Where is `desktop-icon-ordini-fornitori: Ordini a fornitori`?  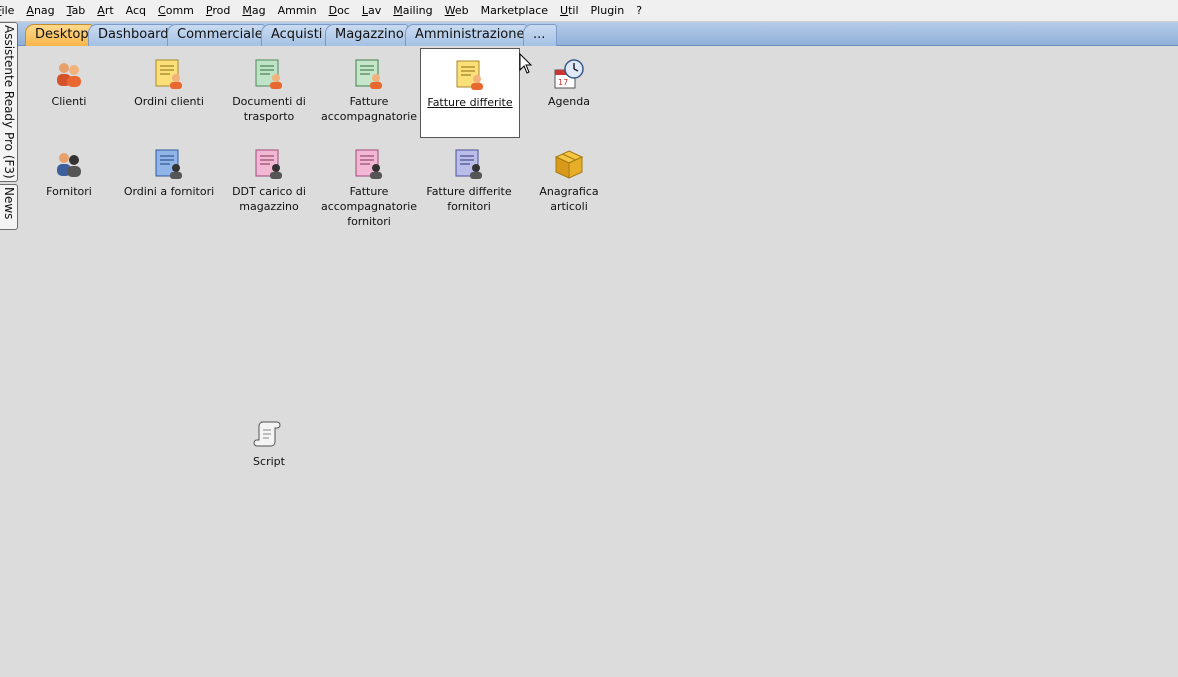 desktop-icon-ordini-fornitori: Ordini a fornitori is located at coordinates (169, 173).